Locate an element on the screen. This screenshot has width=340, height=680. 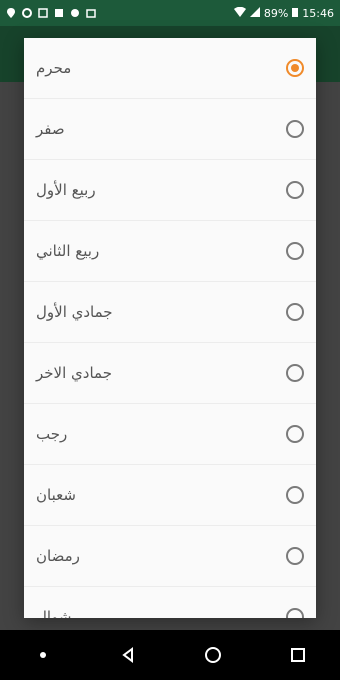
month-label: رمضان is located at coordinates (58, 556).